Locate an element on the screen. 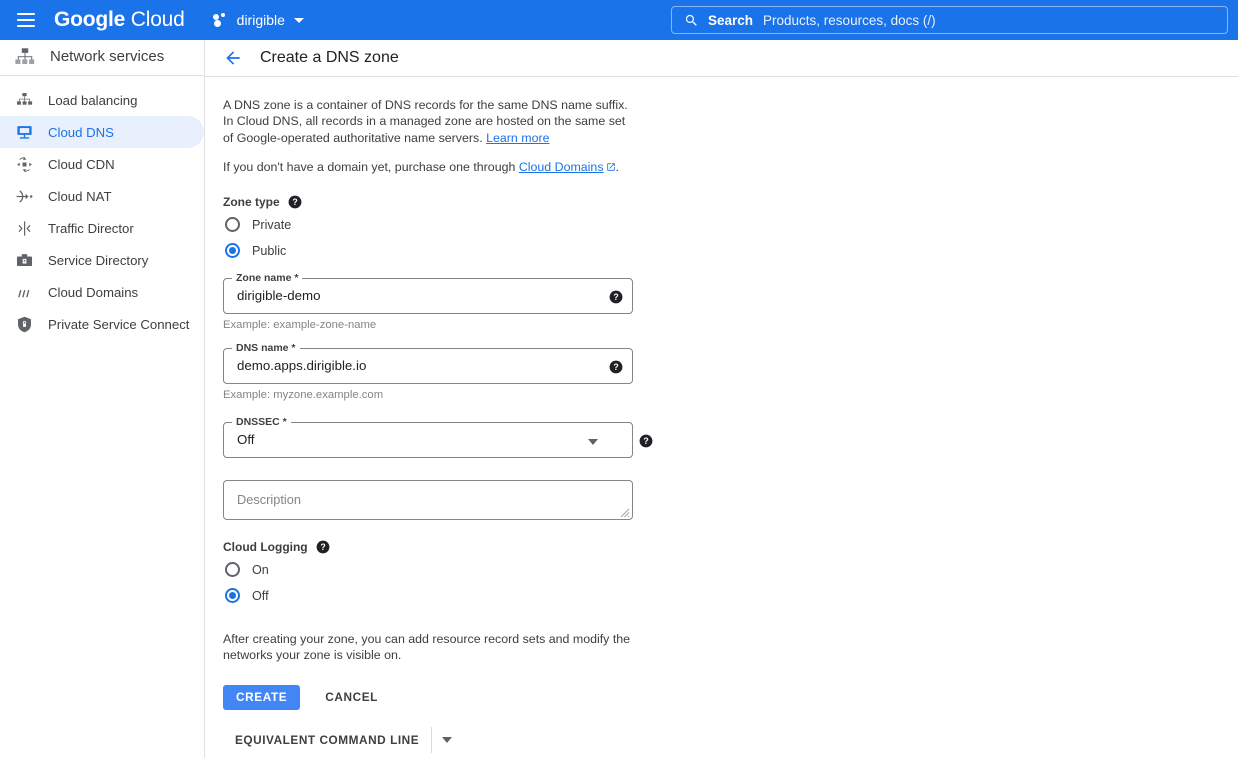  zone-name-hint: Example: example-zone-name is located at coordinates (300, 325).